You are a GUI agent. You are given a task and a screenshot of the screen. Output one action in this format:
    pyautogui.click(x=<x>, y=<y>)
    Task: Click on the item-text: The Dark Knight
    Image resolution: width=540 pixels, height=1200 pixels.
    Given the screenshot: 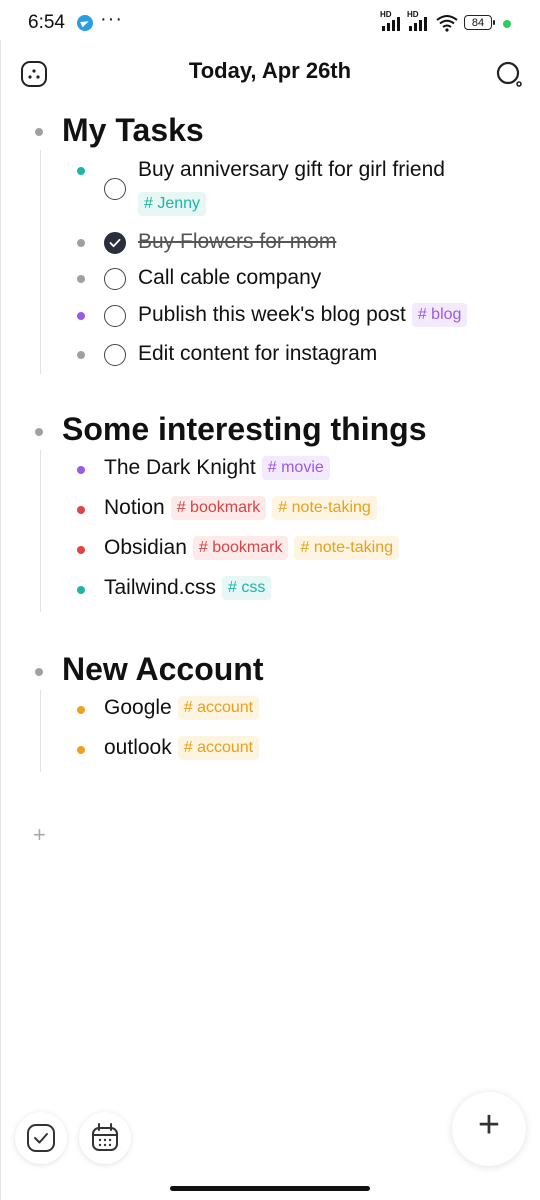 What is the action you would take?
    pyautogui.click(x=180, y=467)
    